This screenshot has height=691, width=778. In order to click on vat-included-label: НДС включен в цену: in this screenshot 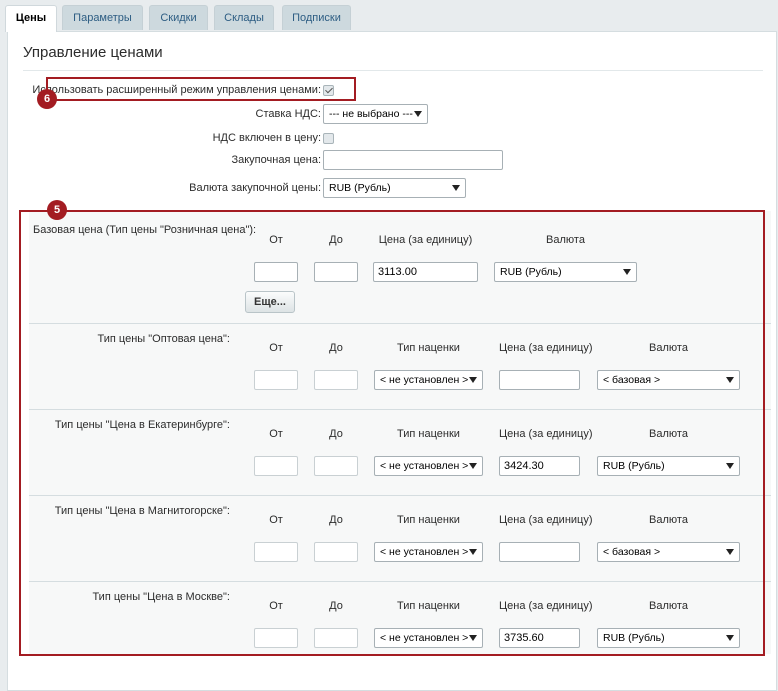, I will do `click(266, 138)`.